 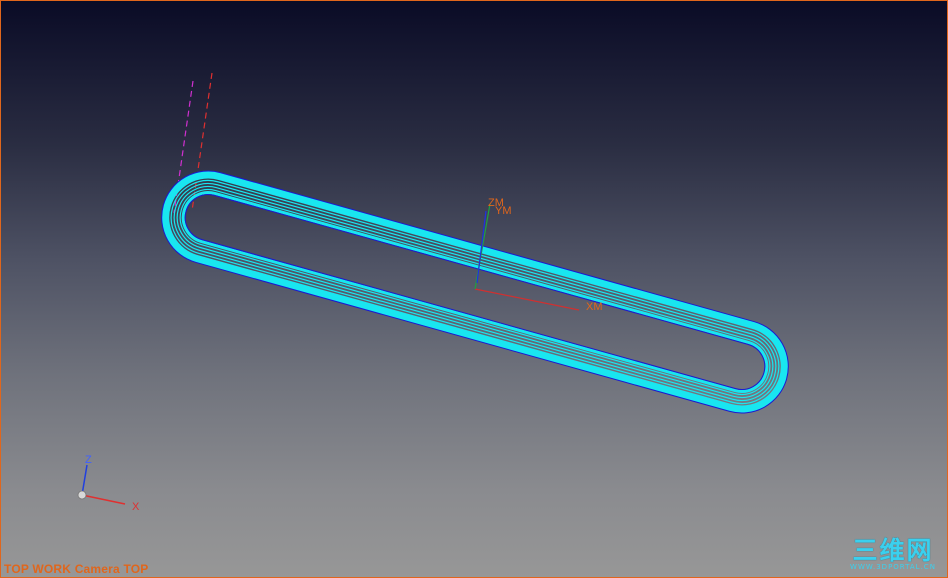 I want to click on view-name-label: TOP WORK Camera TOP, so click(x=76, y=569).